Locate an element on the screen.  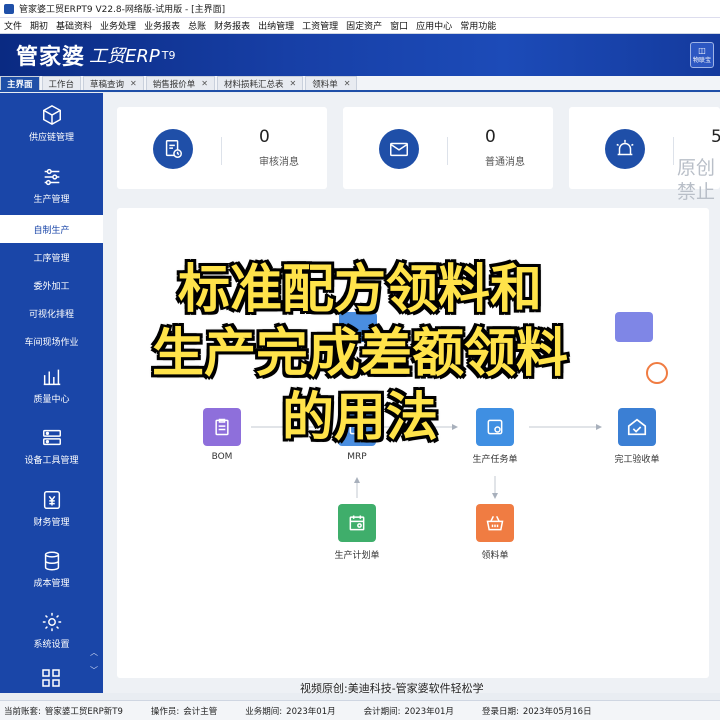
tab-picking-order: 领料单 ✕ is located at coordinates (331, 83).